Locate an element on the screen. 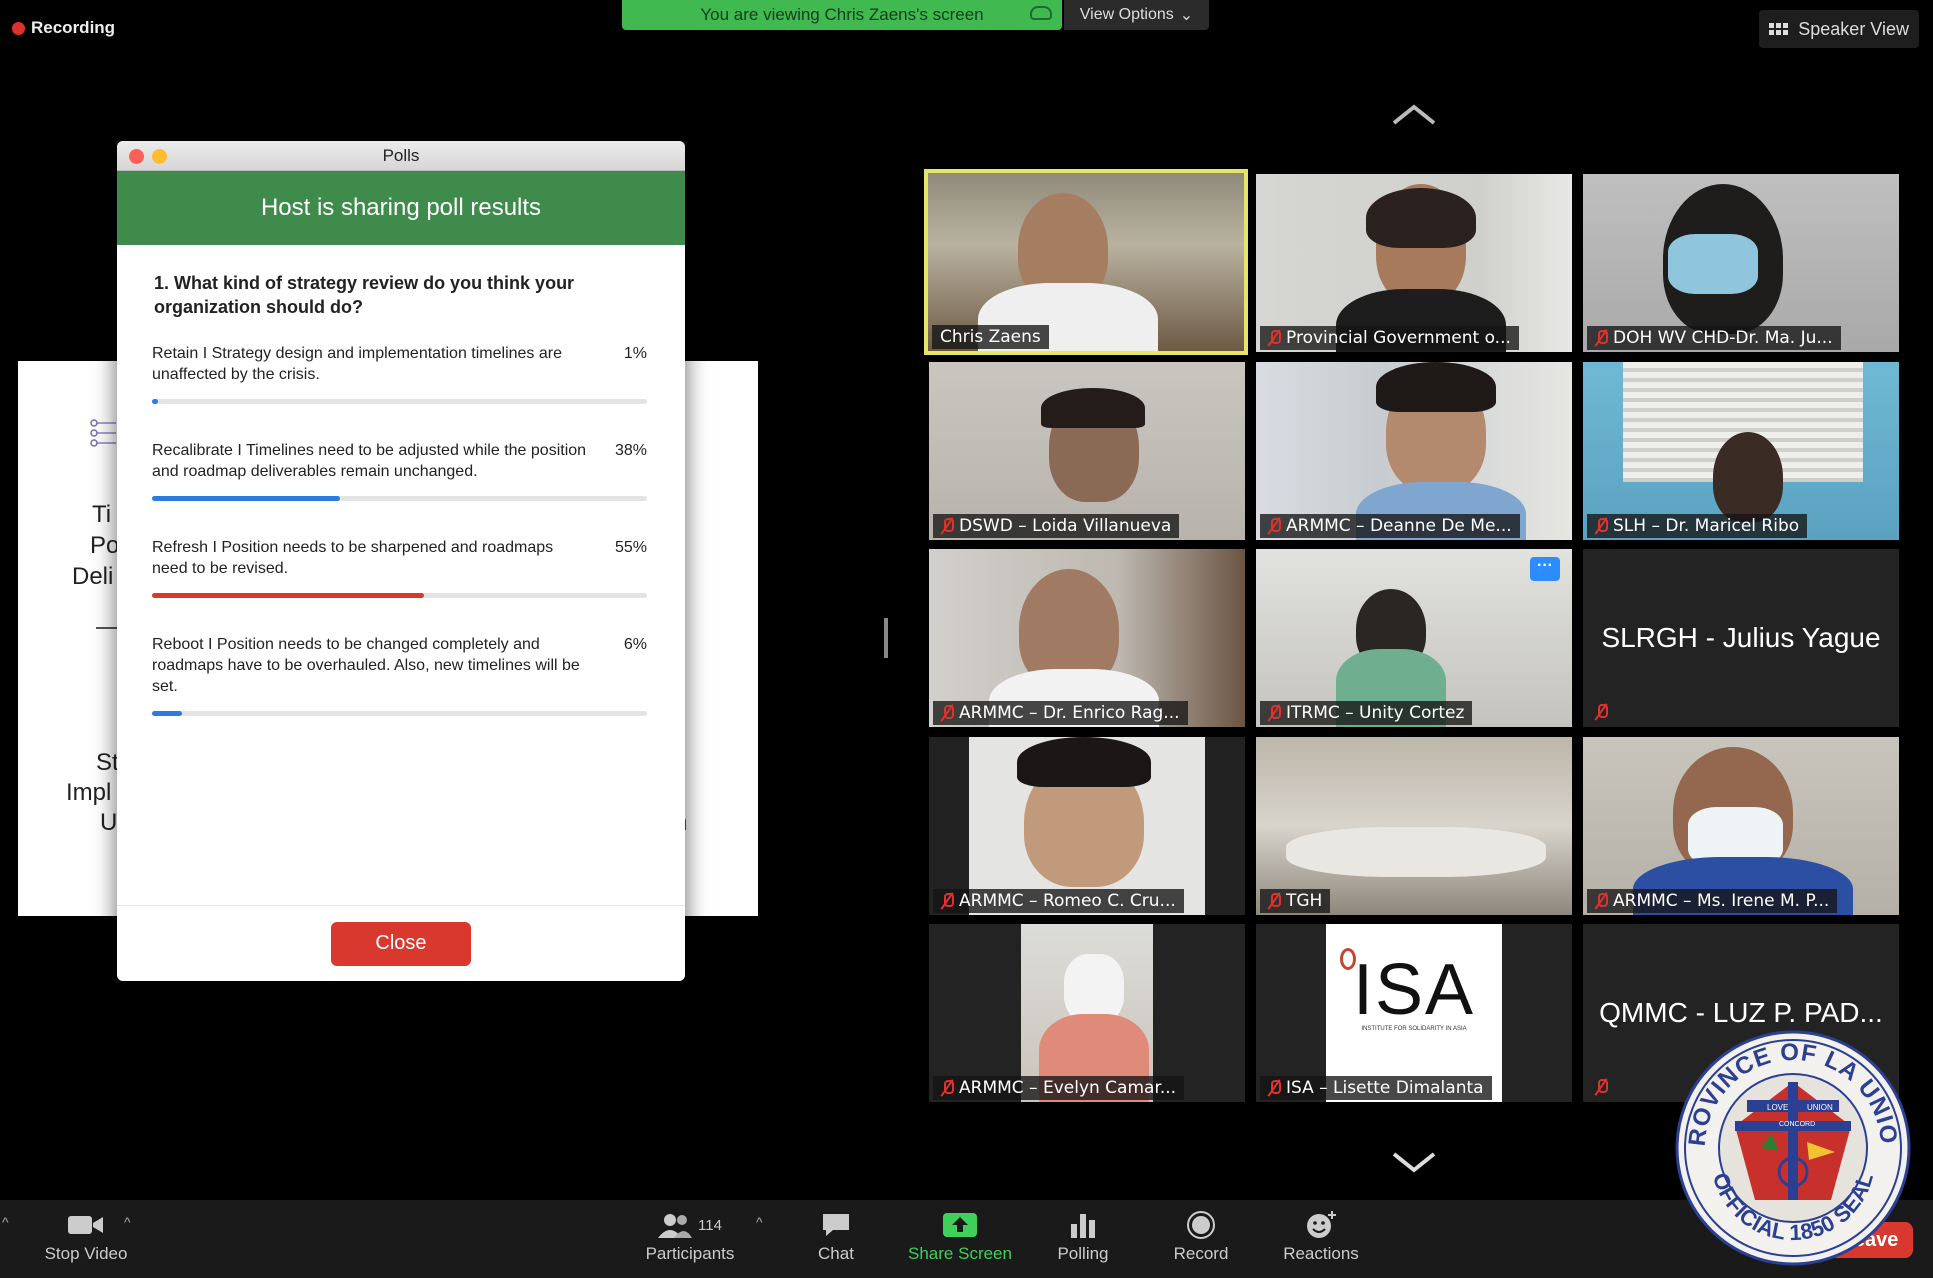 Image resolution: width=1933 pixels, height=1278 pixels. participant-name: Chris Zaens is located at coordinates (990, 337).